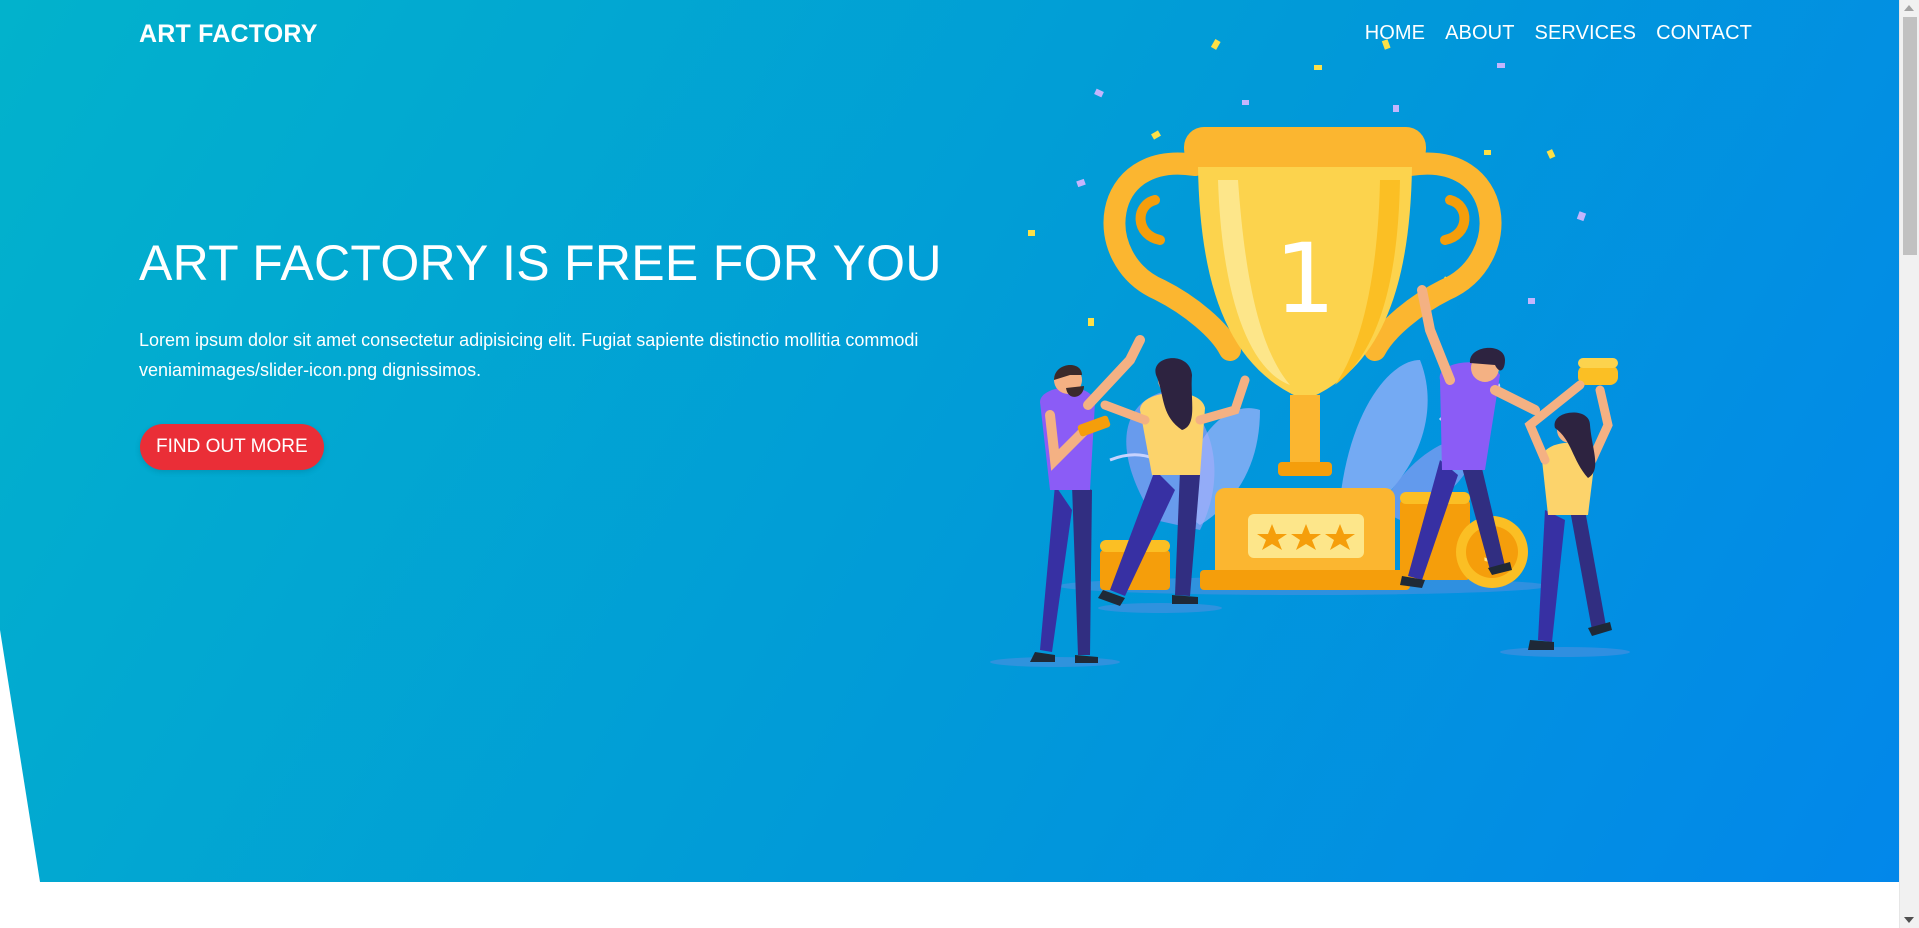  What do you see at coordinates (1304, 279) in the screenshot?
I see `trophy-number: 1` at bounding box center [1304, 279].